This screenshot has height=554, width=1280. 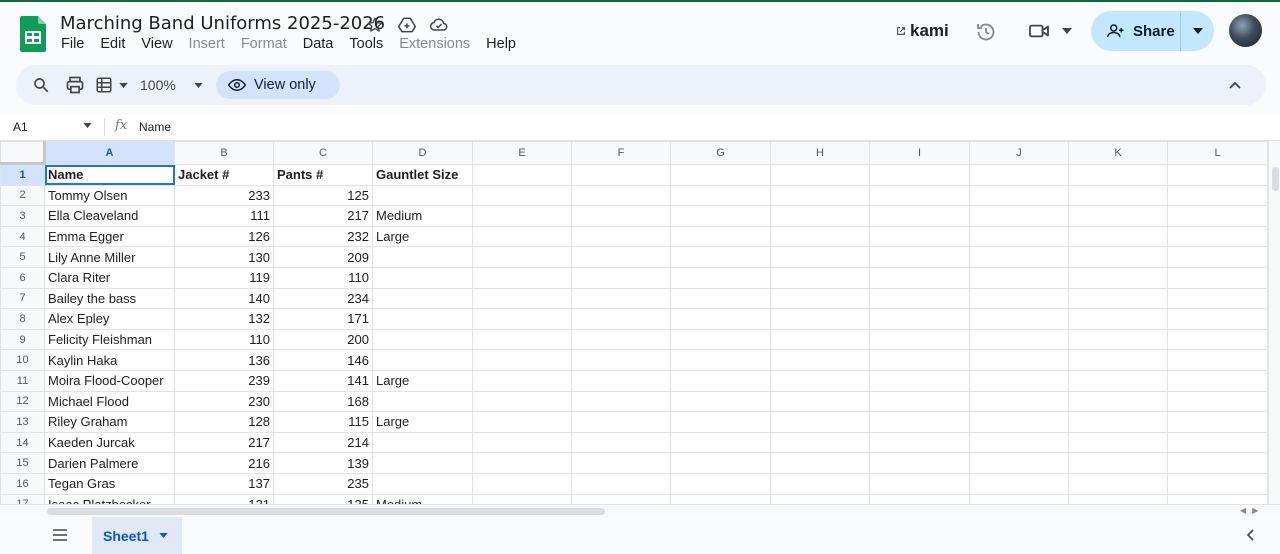 I want to click on cell-k5, so click(x=1118, y=257).